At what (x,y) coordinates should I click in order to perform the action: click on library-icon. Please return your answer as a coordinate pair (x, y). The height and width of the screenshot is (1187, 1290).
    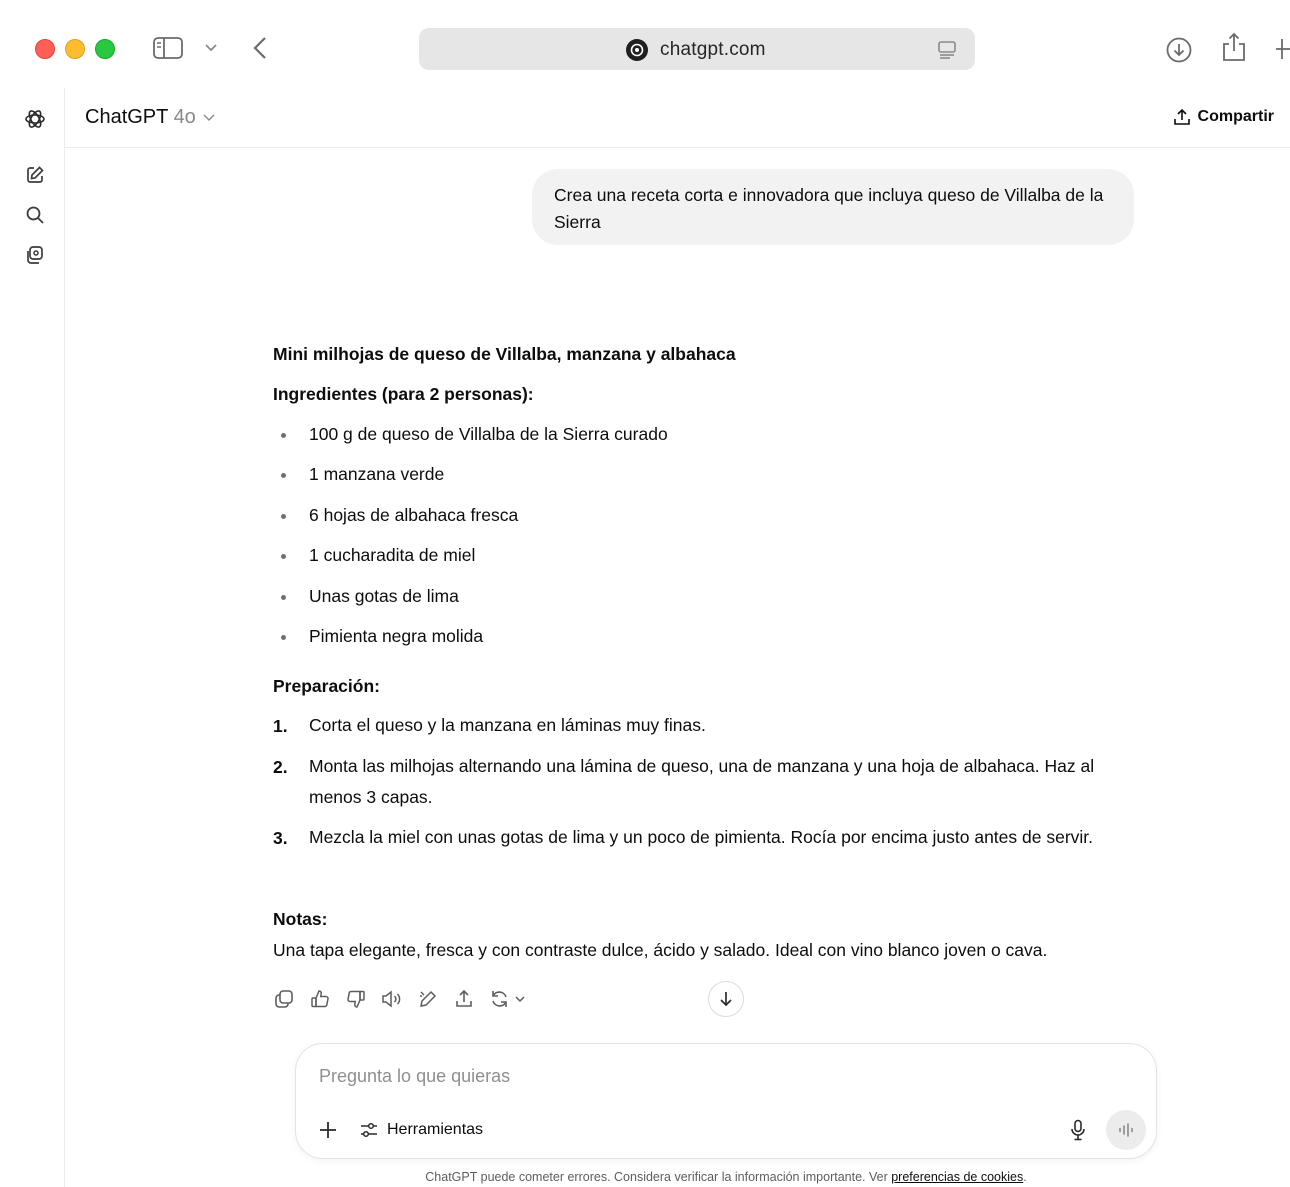
    Looking at the image, I should click on (35, 255).